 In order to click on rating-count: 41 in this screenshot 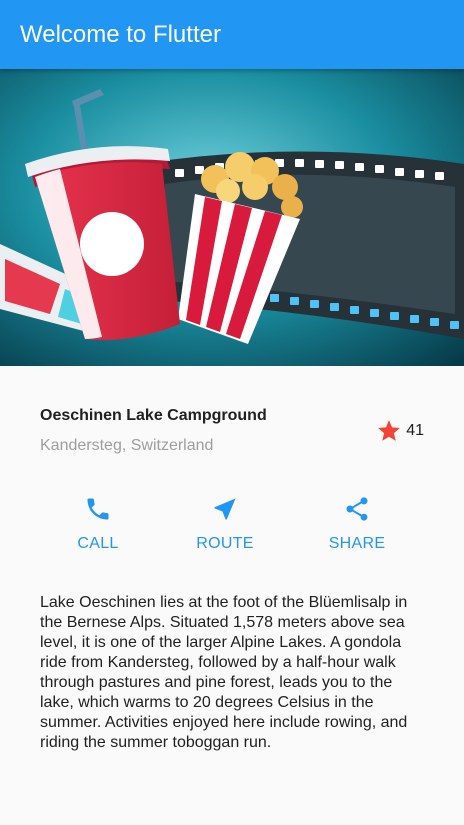, I will do `click(415, 430)`.